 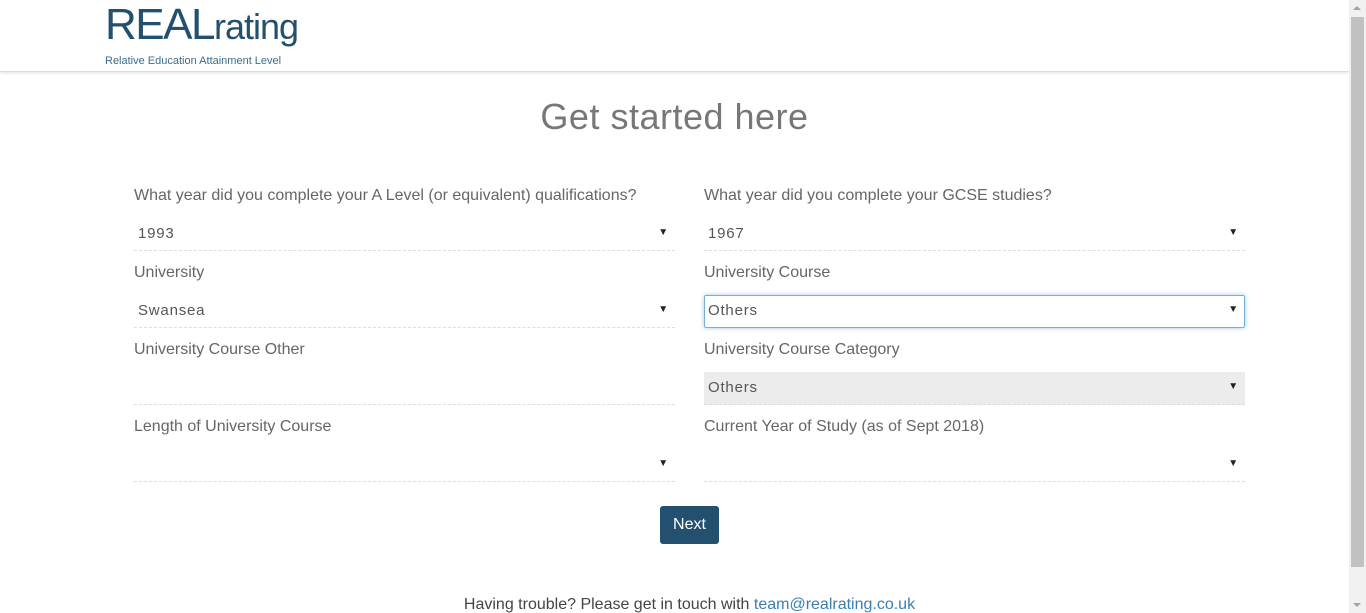 I want to click on support-email-link: team@realrating.co.uk, so click(x=834, y=604).